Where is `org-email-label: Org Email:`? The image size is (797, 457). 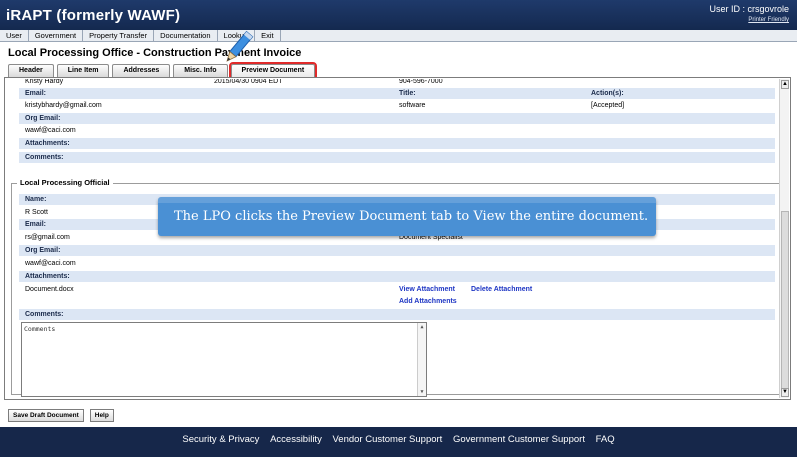
org-email-label: Org Email: is located at coordinates (43, 118).